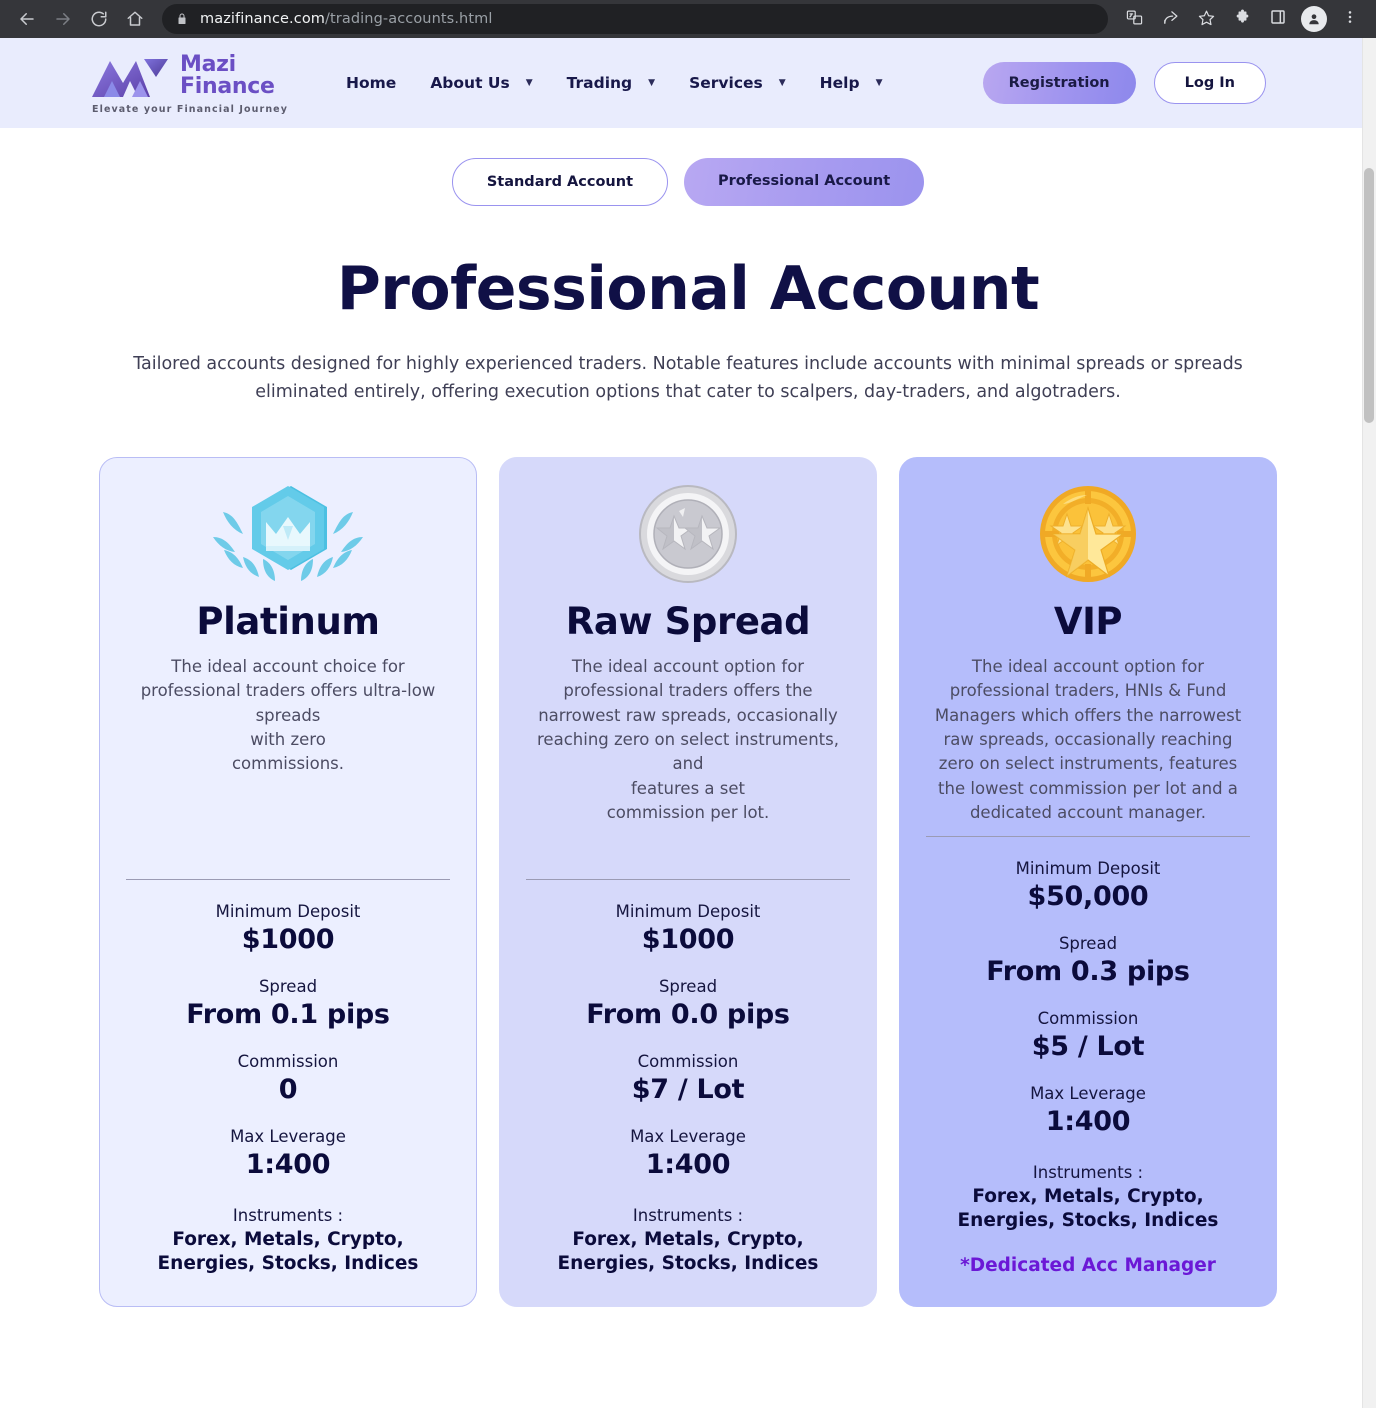  I want to click on spec-value: From 0.3 pips, so click(1088, 971).